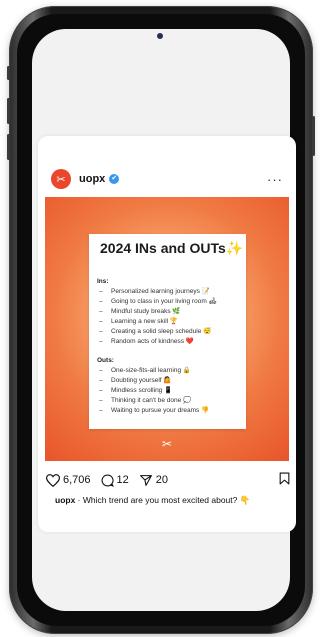 This screenshot has height=637, width=324. Describe the element at coordinates (8, 147) in the screenshot. I see `volume-down-button` at that location.